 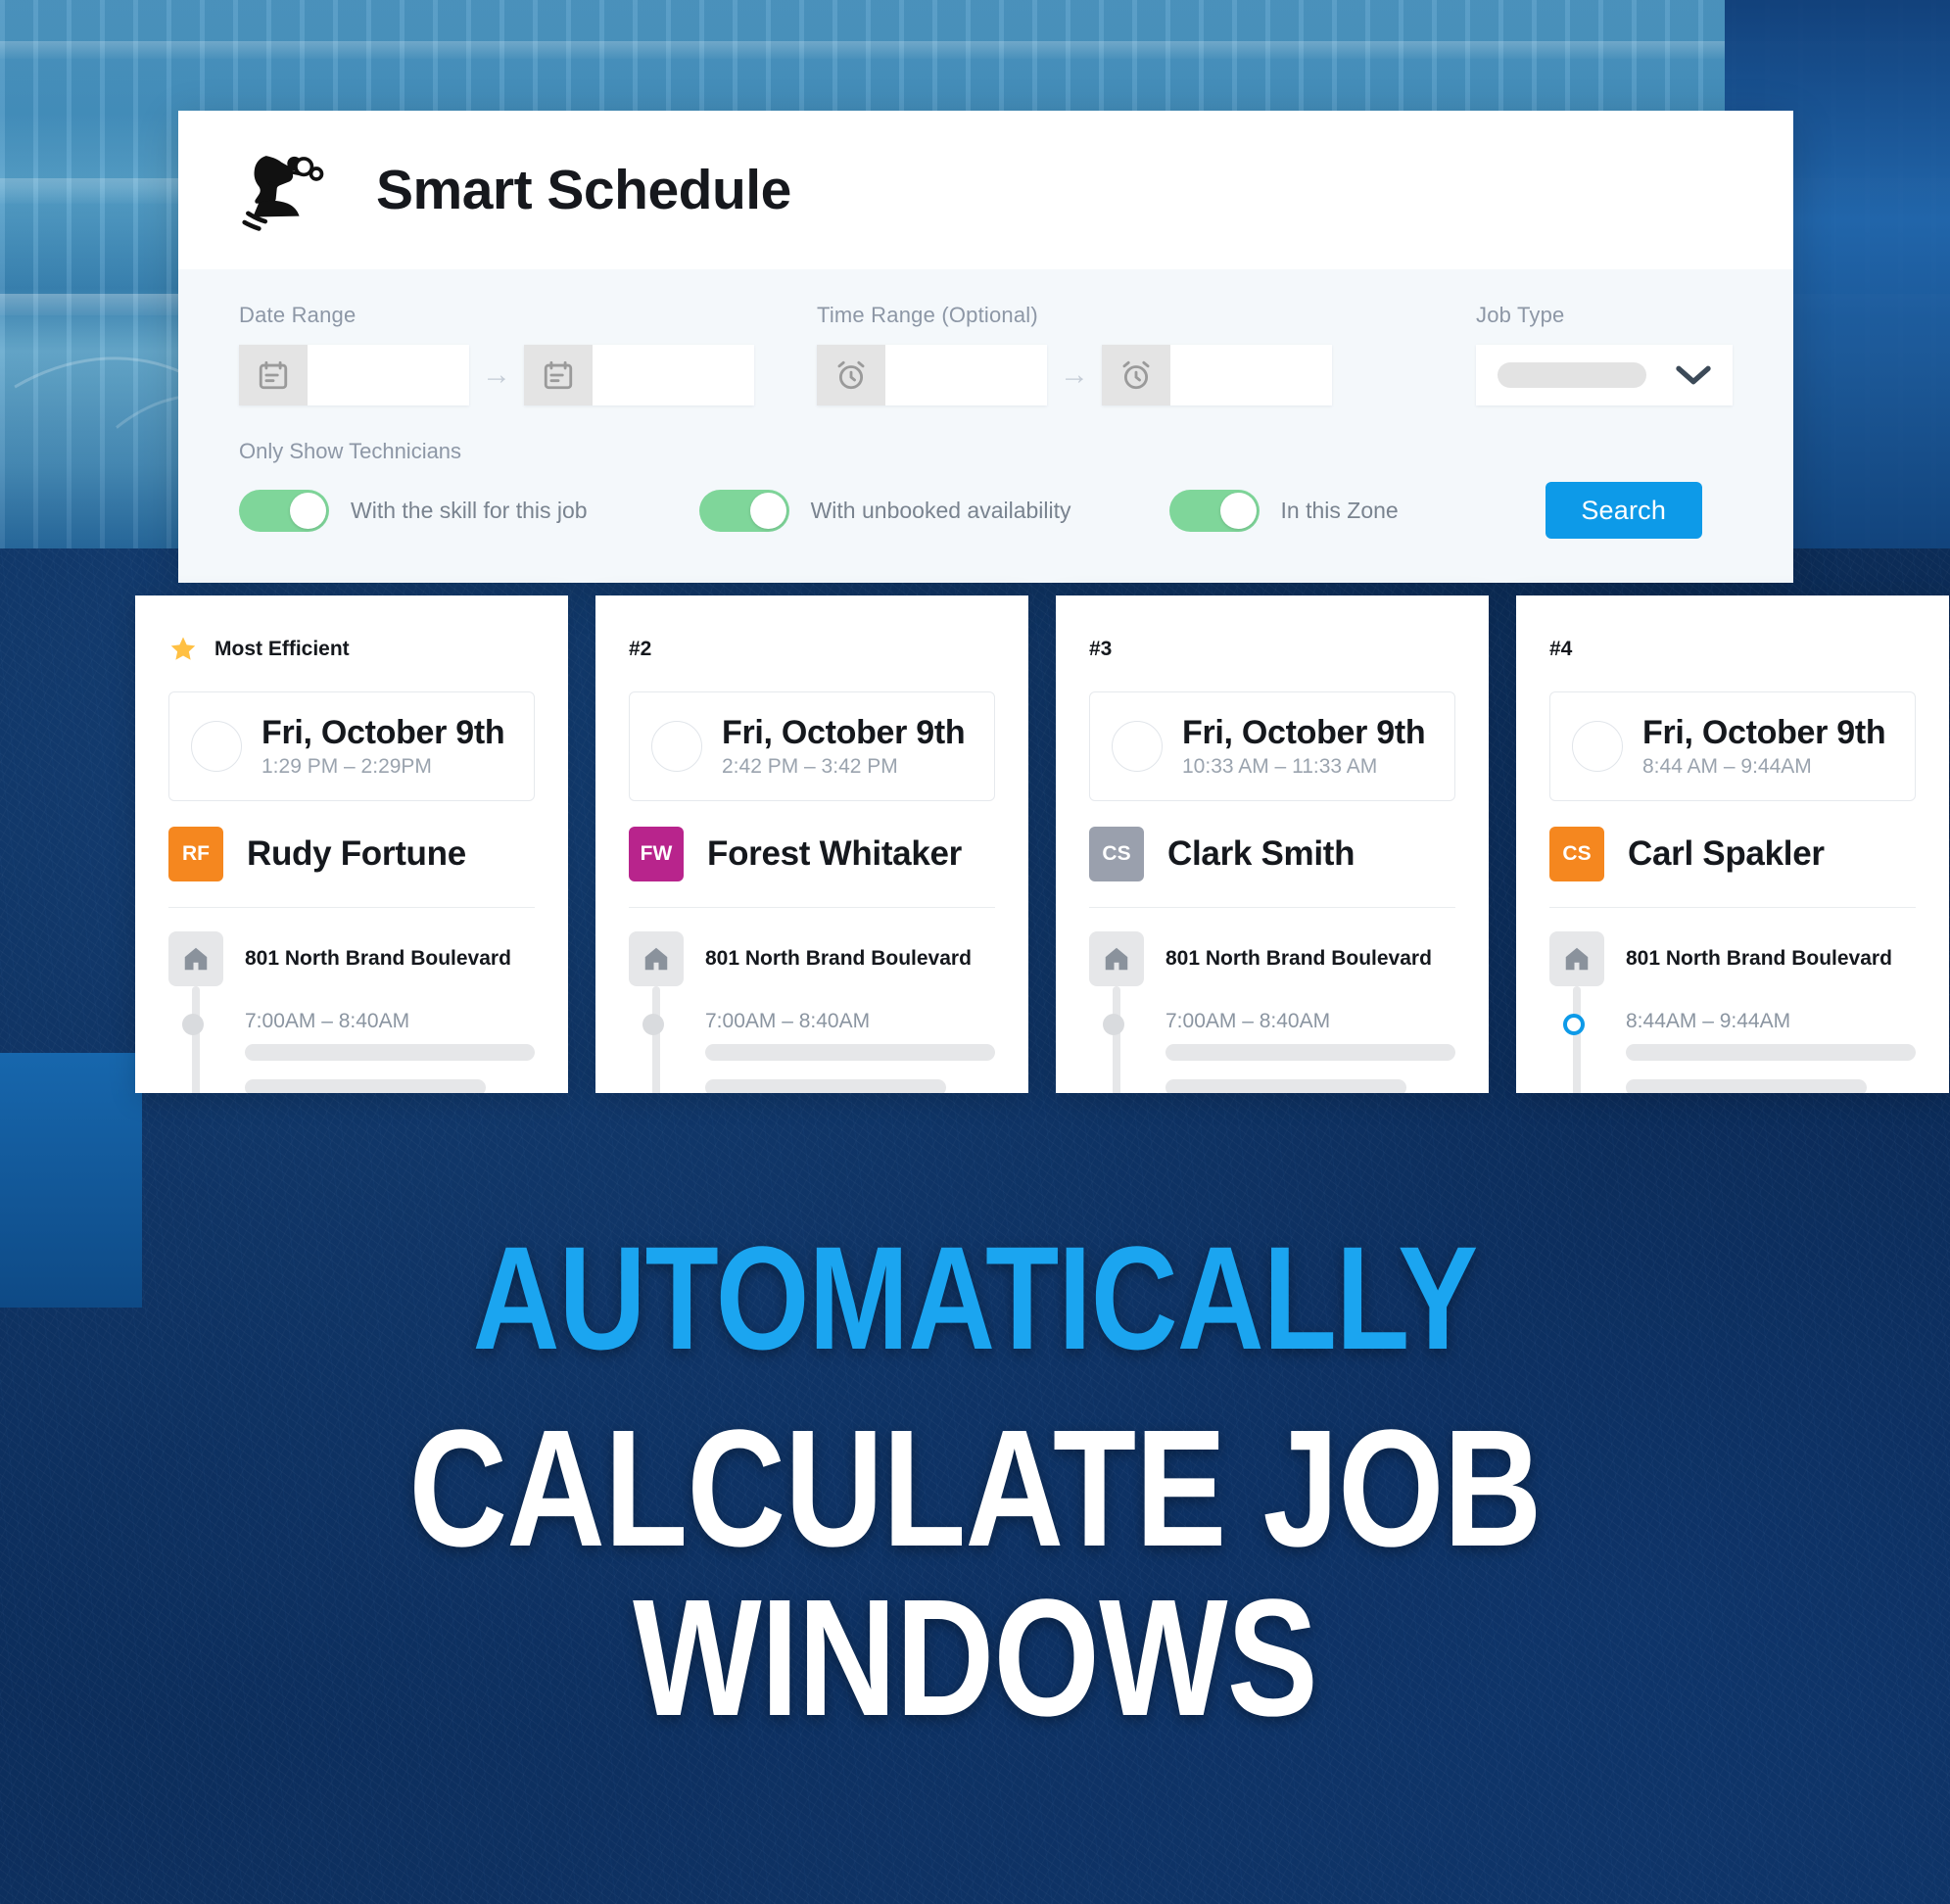 I want to click on toggle-skill-for-job-switch, so click(x=284, y=510).